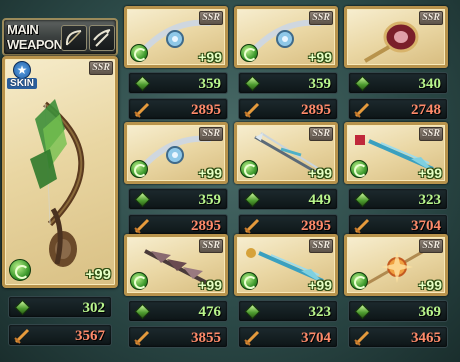  Describe the element at coordinates (288, 337) in the screenshot. I see `weapon-8-atk-stat: 3704` at that location.